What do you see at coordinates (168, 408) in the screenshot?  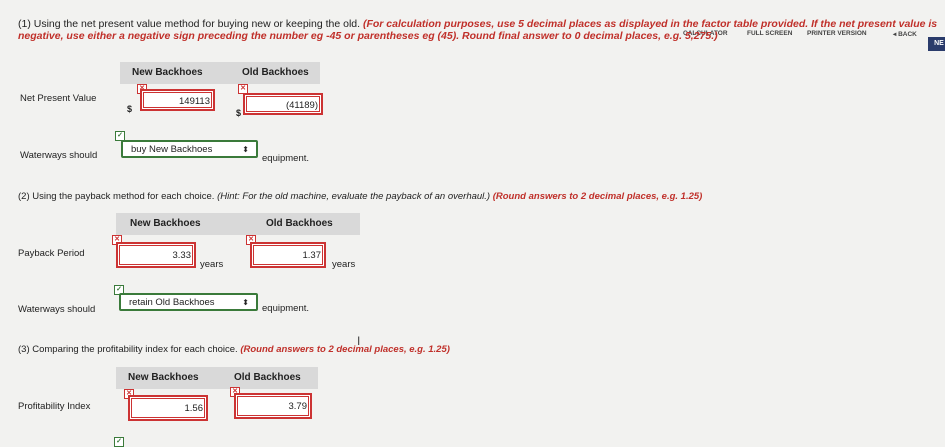 I see `q3-index-new-input: 1.56` at bounding box center [168, 408].